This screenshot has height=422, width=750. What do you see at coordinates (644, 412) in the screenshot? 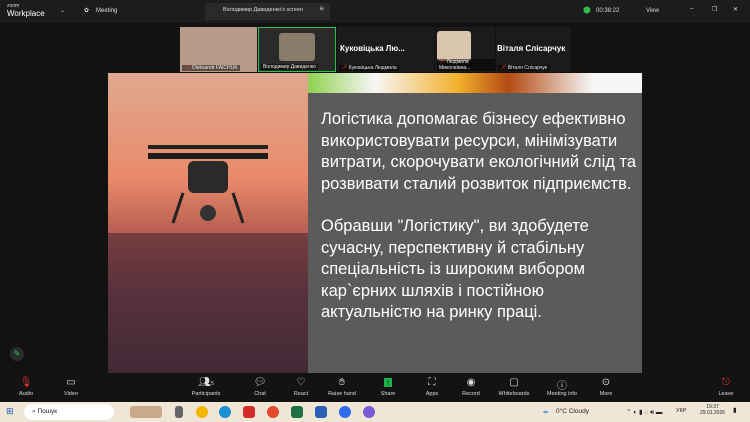
I see `tray-icons: ⌃ ◐ ▮ ◌ 🔊︎ ▬` at bounding box center [644, 412].